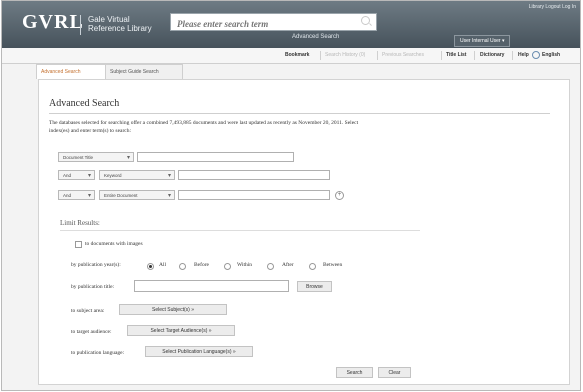 The image size is (583, 392). I want to click on year-option-before: Before, so click(201, 265).